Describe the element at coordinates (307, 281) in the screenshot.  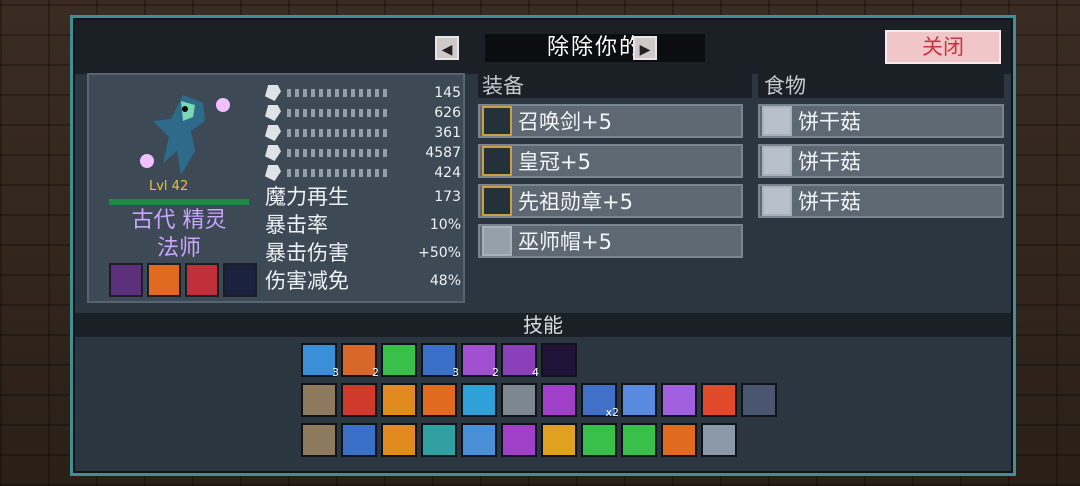
I see `stat-label: 伤害减免` at that location.